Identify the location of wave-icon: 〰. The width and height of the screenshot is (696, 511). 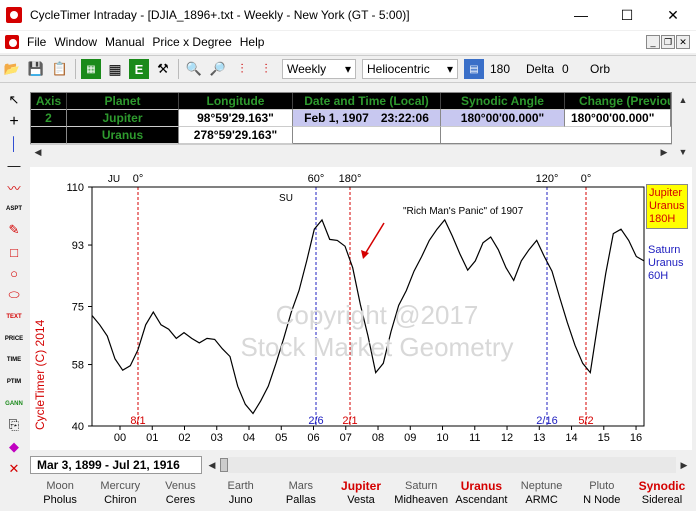
(14, 187).